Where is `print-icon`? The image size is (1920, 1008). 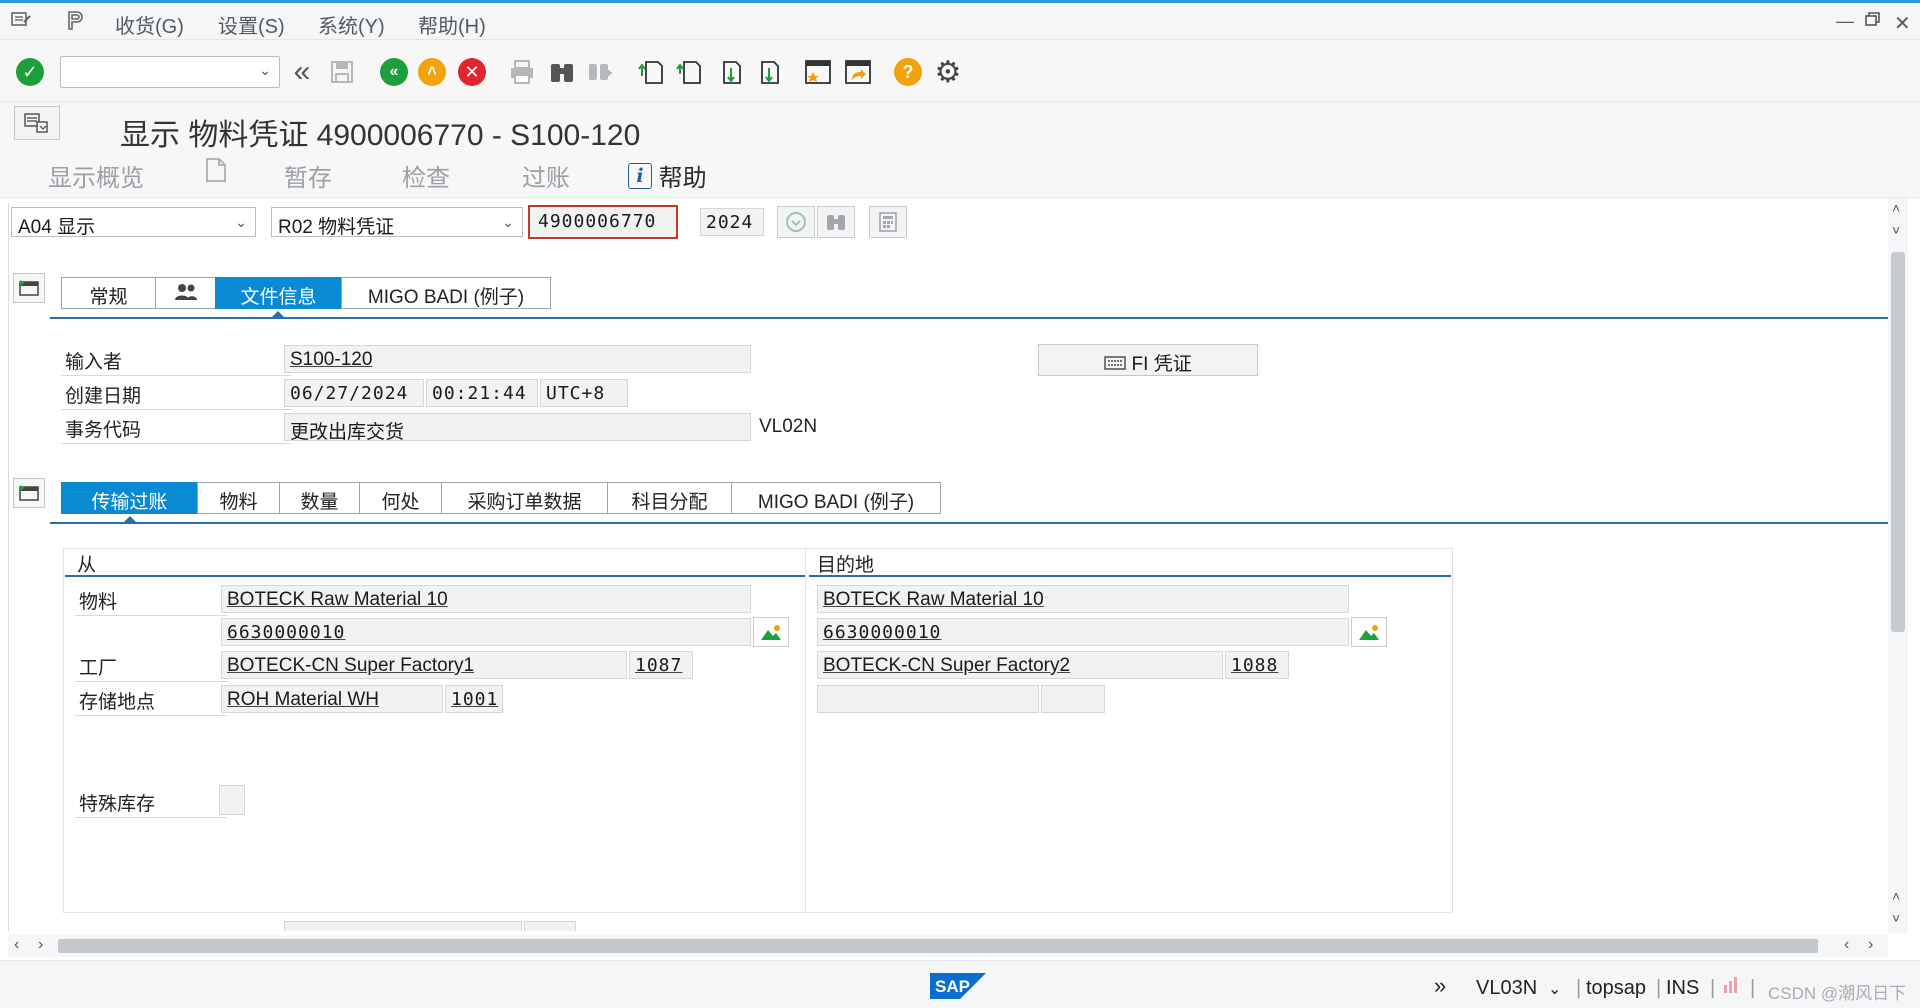 print-icon is located at coordinates (522, 72).